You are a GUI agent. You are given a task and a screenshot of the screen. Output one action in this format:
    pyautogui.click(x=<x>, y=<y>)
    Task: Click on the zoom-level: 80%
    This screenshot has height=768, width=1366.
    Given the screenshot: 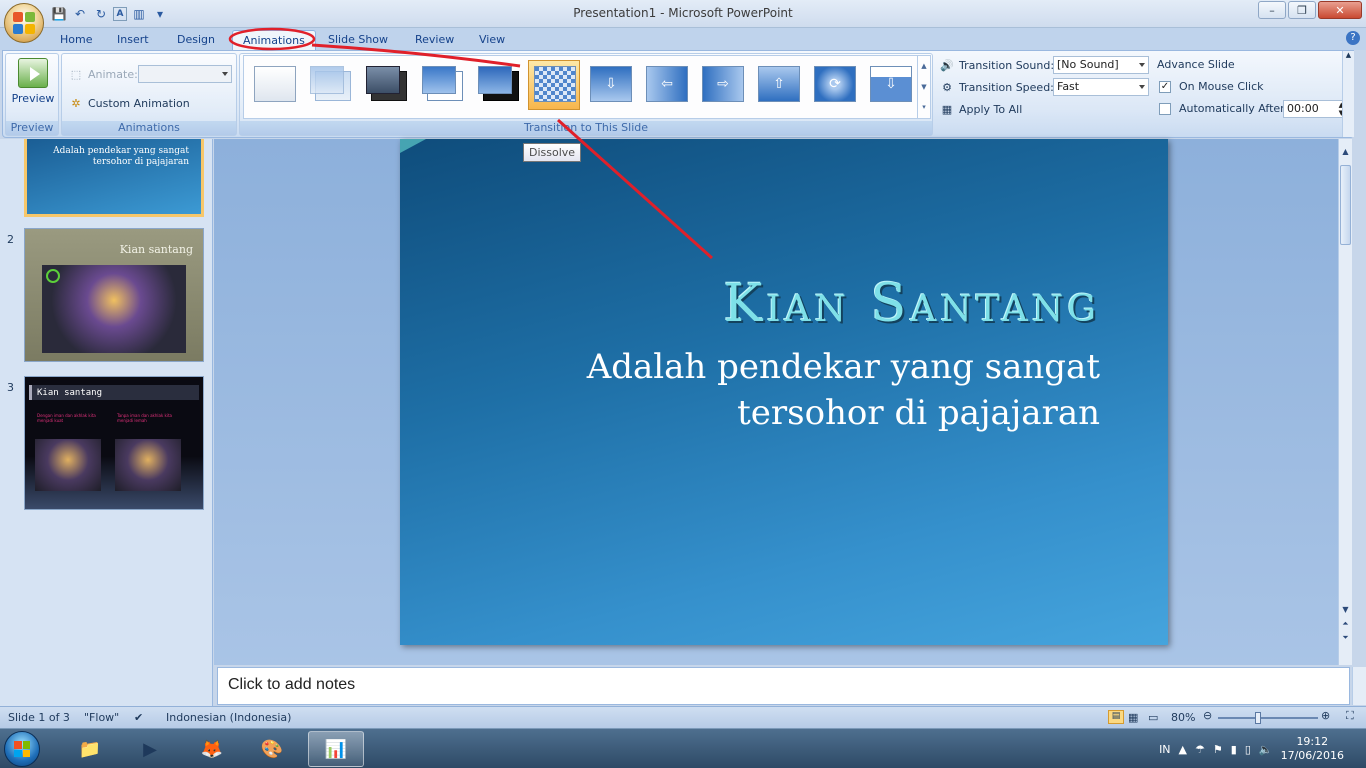 What is the action you would take?
    pyautogui.click(x=1183, y=717)
    